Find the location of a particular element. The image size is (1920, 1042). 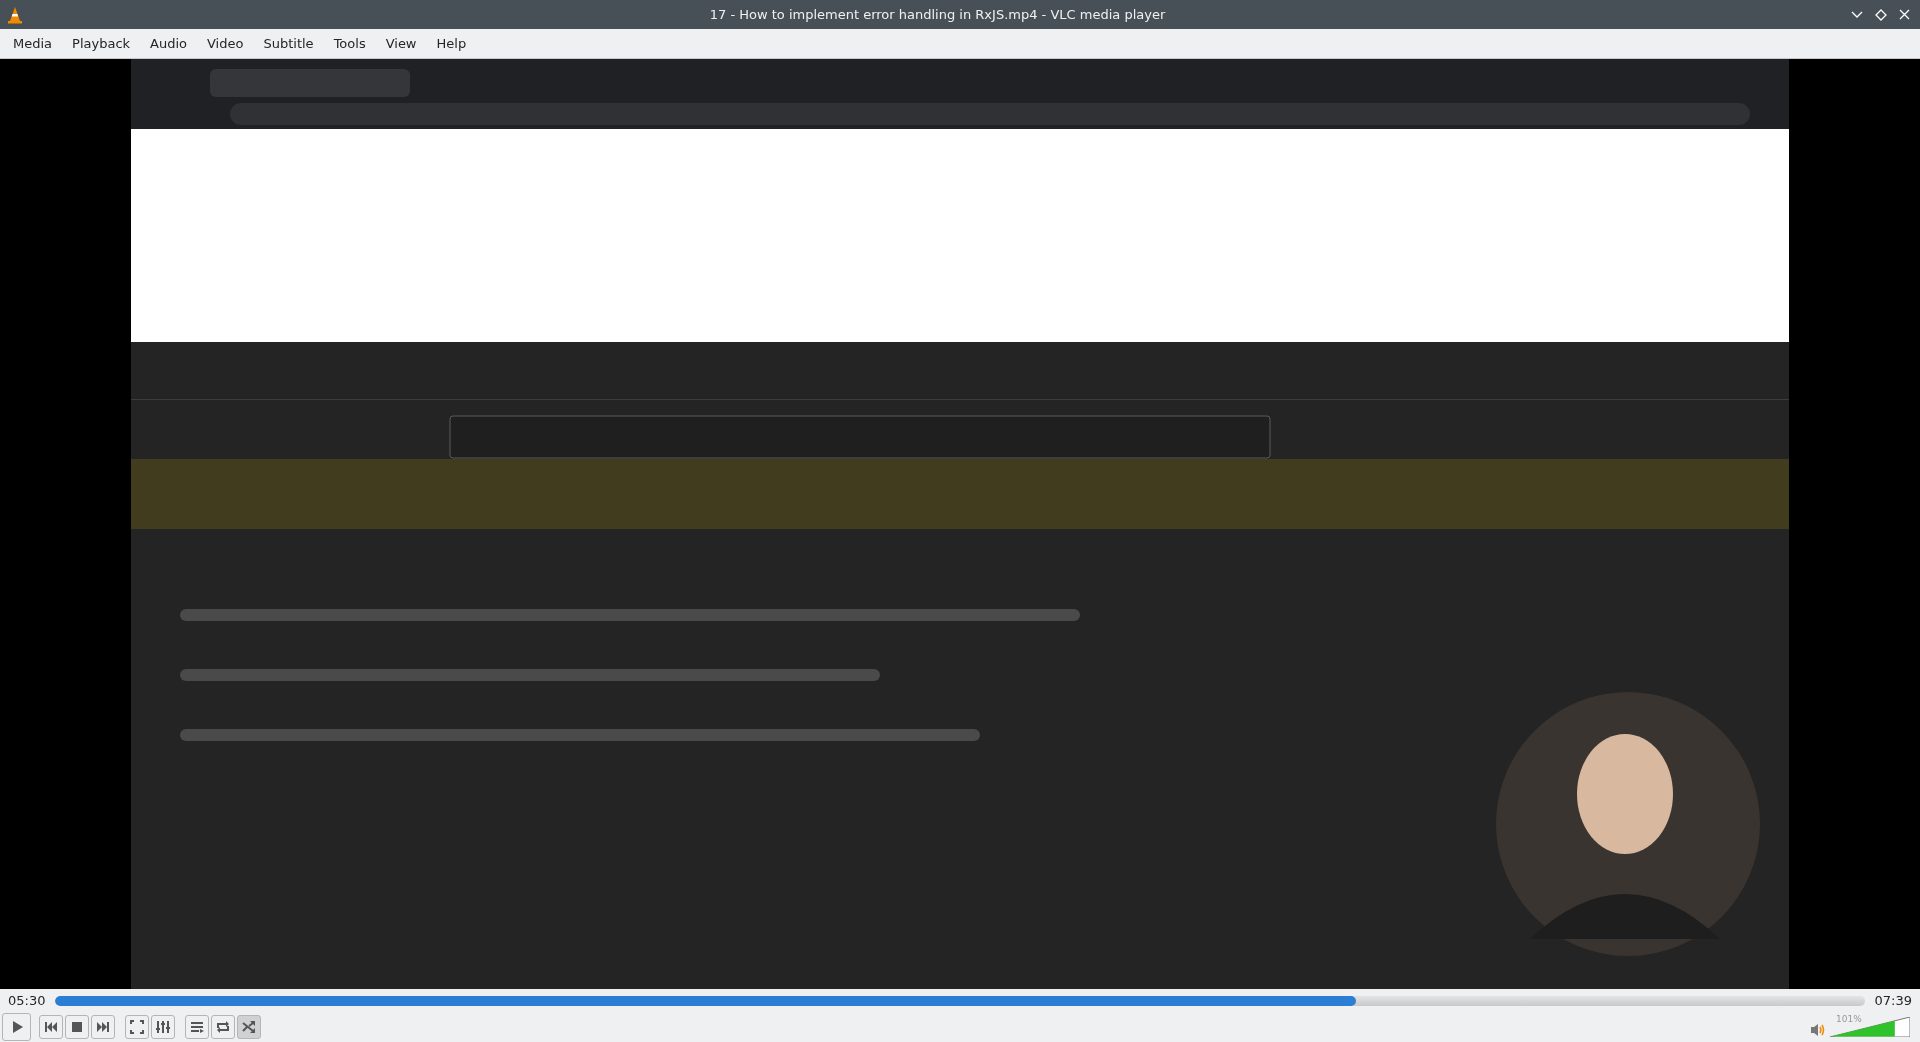

loop-button is located at coordinates (223, 1027).